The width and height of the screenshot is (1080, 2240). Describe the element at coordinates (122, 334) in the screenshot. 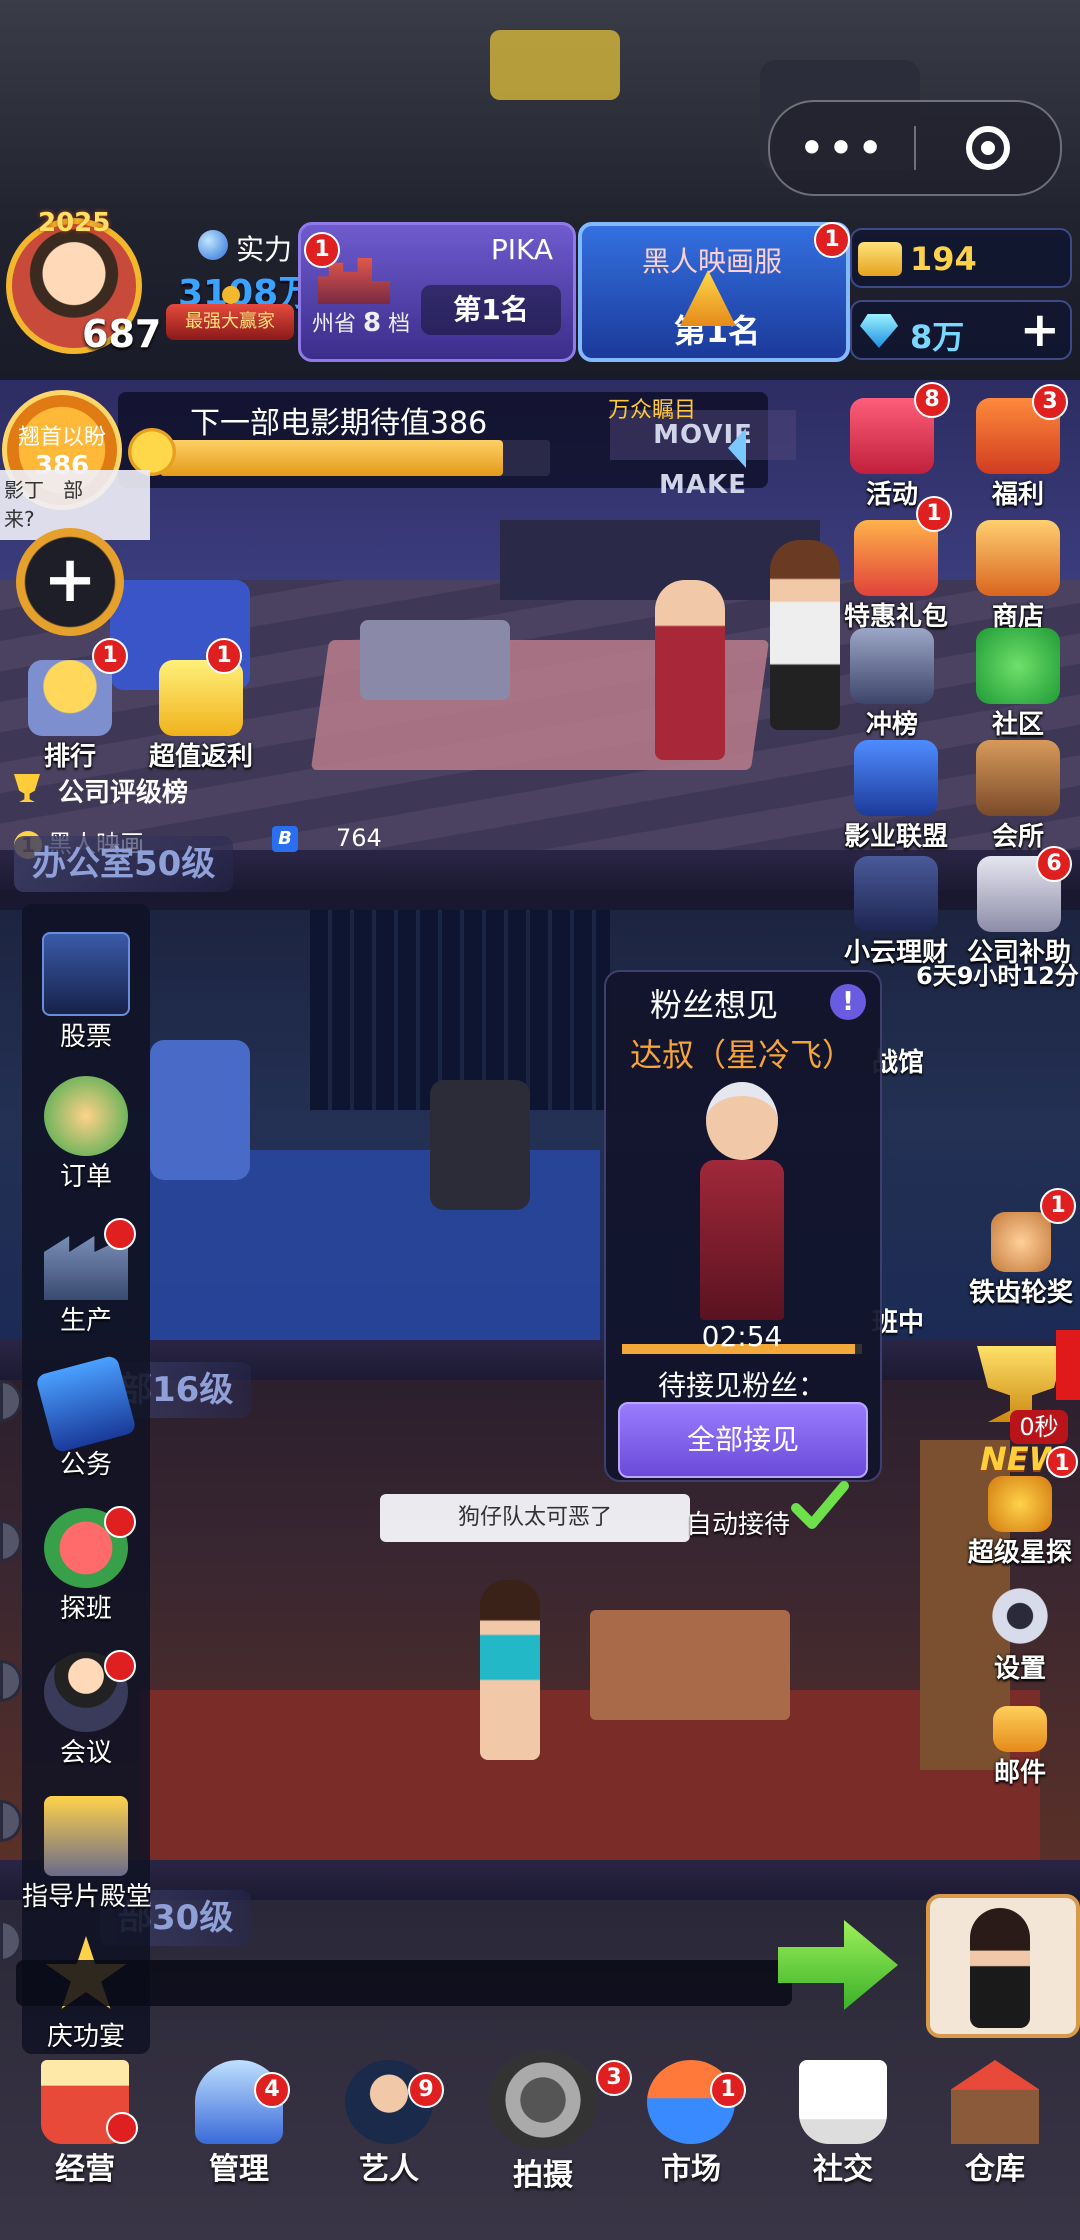

I see `player-level: 687` at that location.